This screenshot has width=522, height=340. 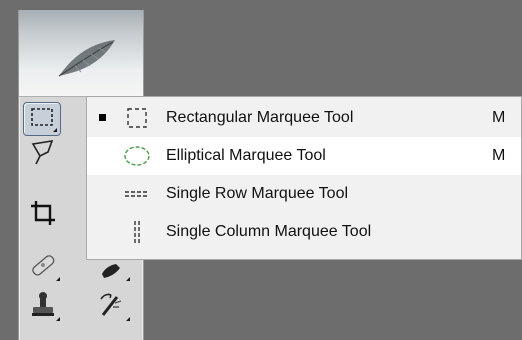 I want to click on clone-stamp-tool-button, so click(x=43, y=307).